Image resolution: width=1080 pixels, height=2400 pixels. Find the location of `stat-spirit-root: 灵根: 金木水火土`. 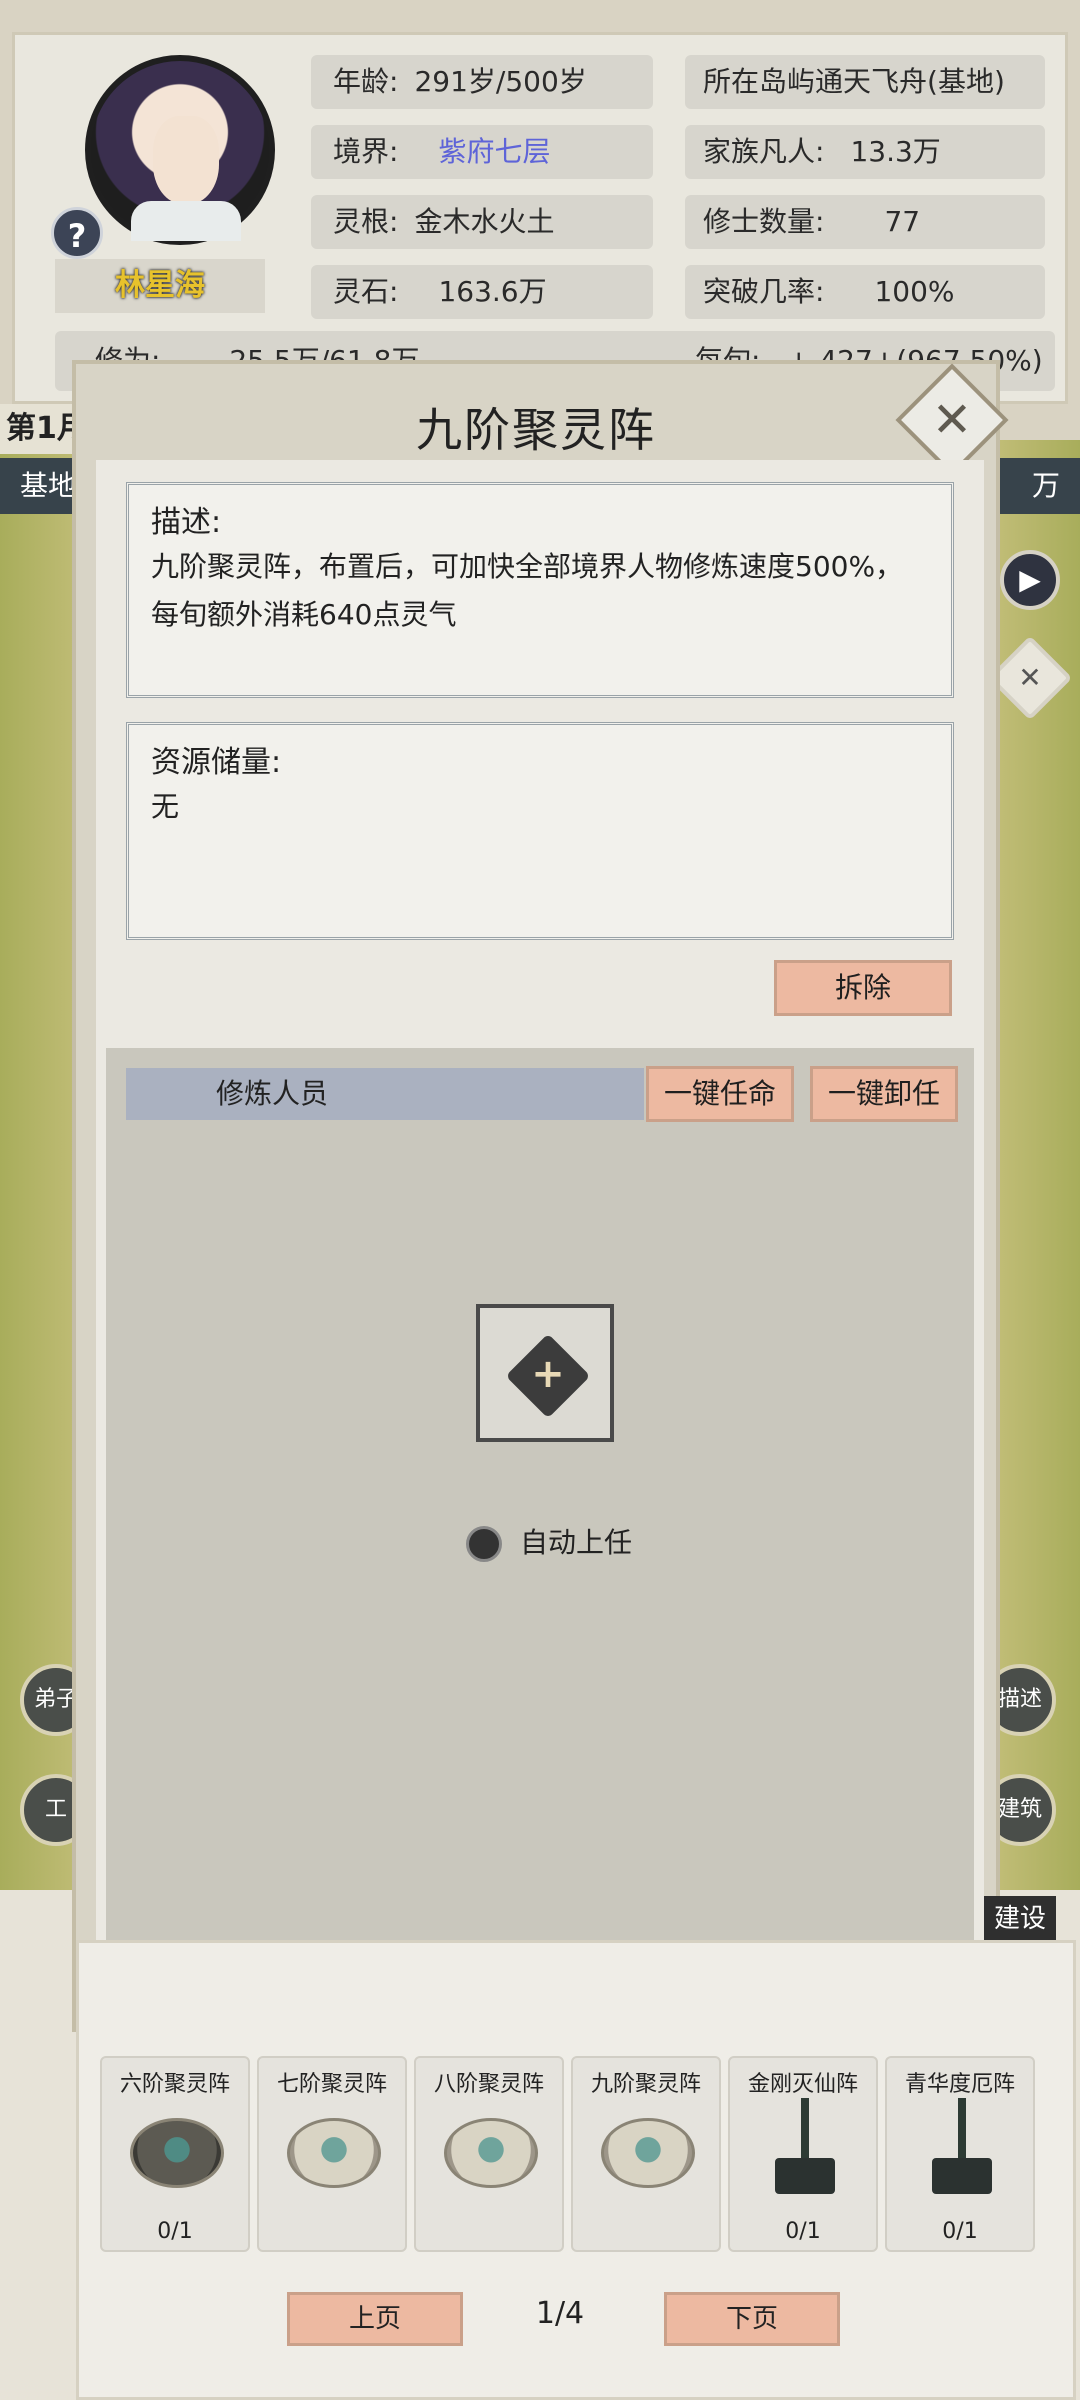

stat-spirit-root: 灵根: 金木水火土 is located at coordinates (482, 222).